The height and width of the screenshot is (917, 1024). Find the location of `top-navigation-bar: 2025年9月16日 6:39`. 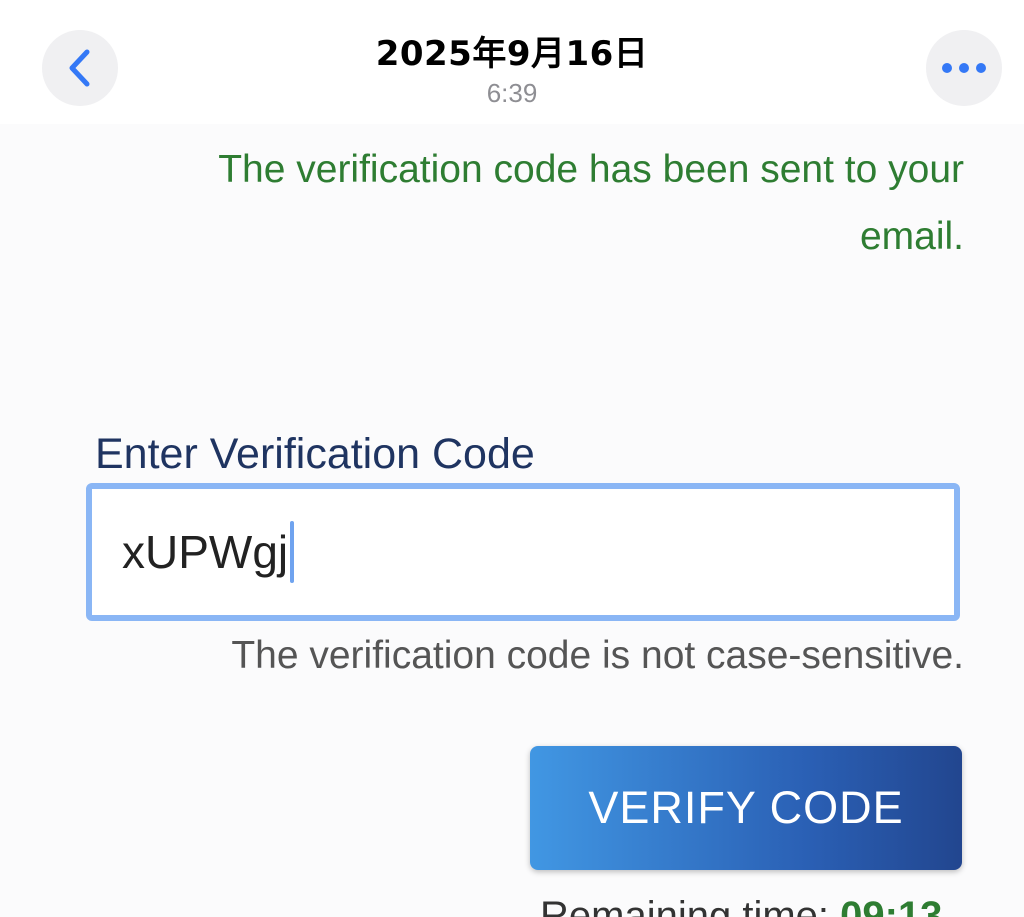

top-navigation-bar: 2025年9月16日 6:39 is located at coordinates (512, 62).